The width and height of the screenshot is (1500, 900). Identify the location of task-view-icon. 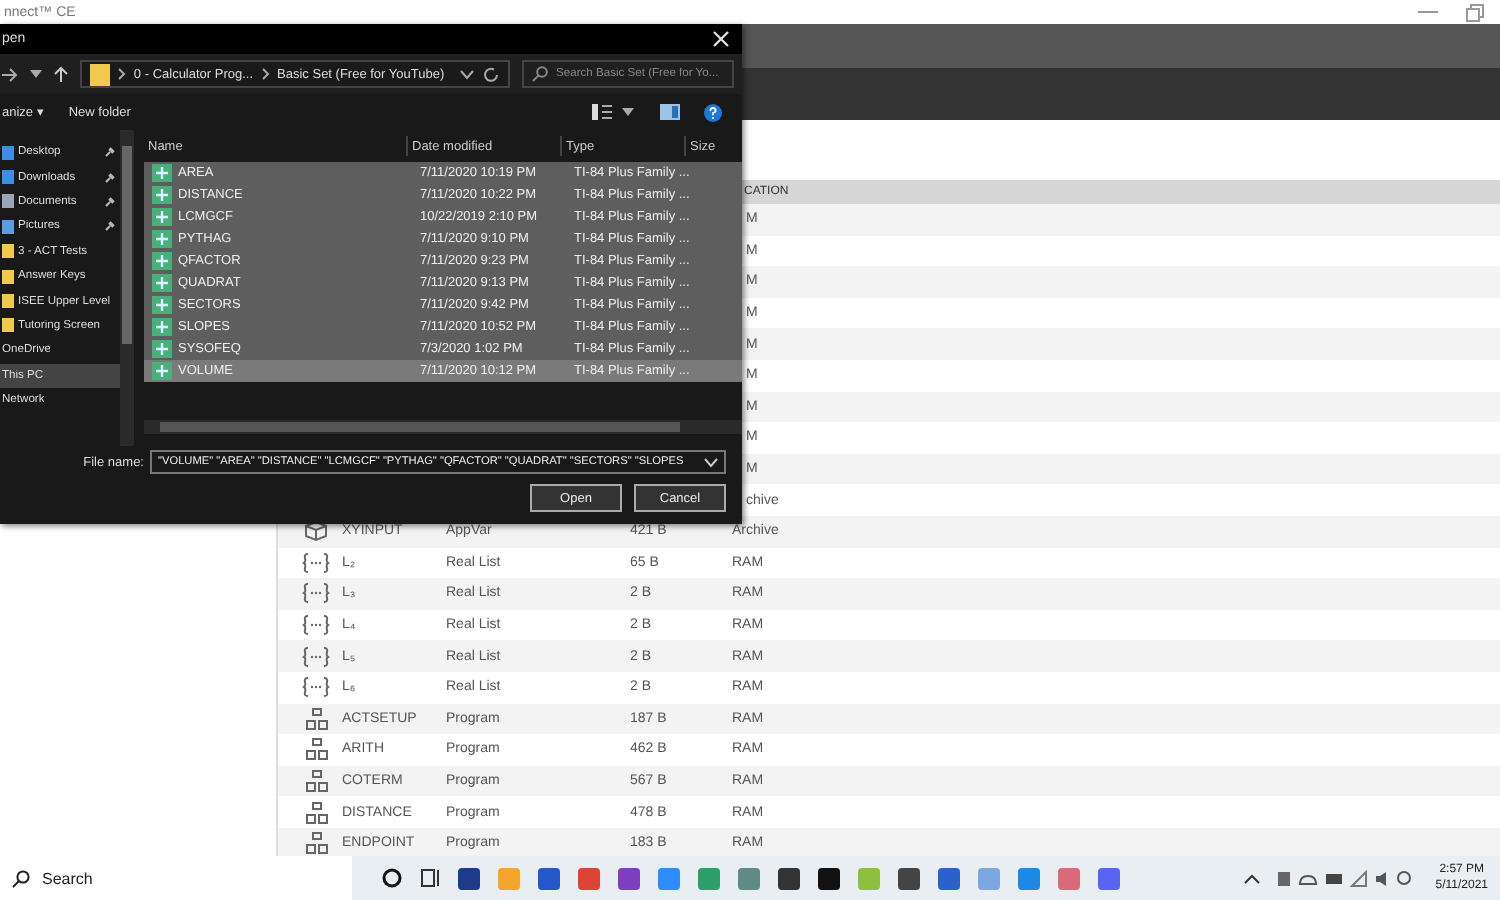
(430, 878).